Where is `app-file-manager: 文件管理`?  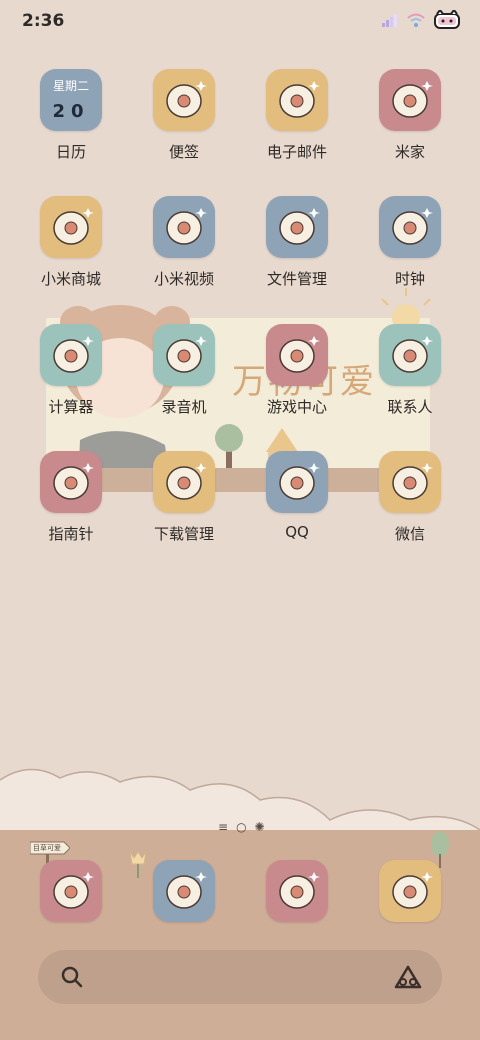 app-file-manager: 文件管理 is located at coordinates (297, 251).